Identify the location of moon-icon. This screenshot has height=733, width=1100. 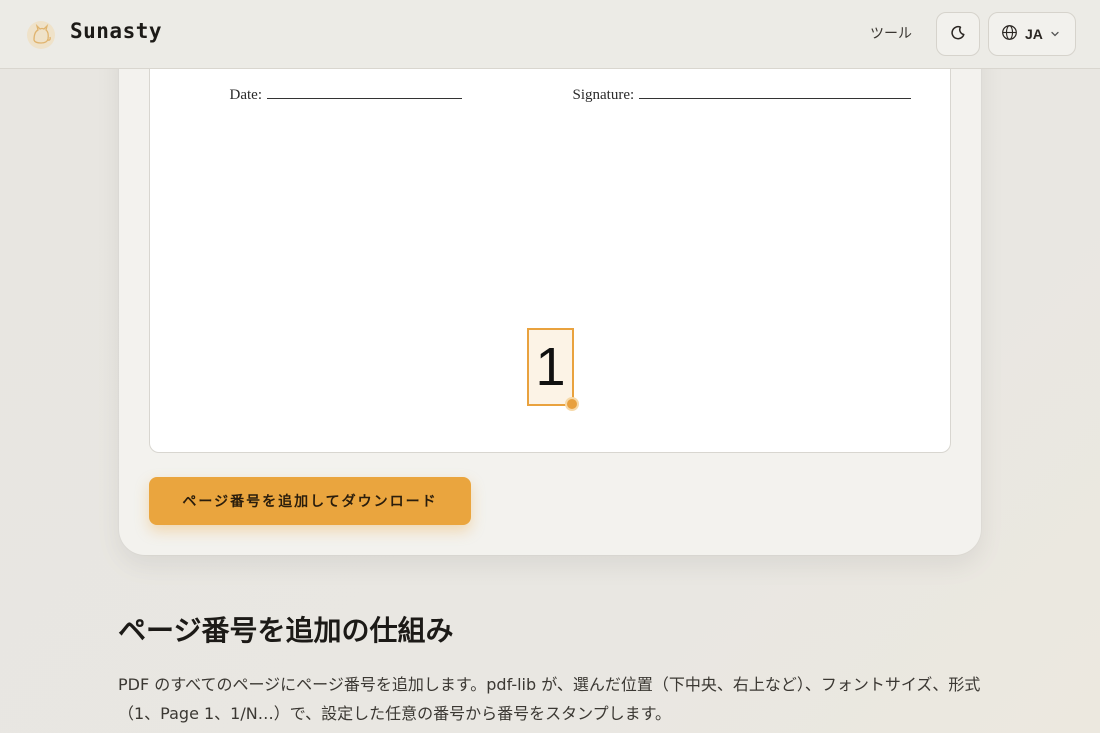
(958, 34).